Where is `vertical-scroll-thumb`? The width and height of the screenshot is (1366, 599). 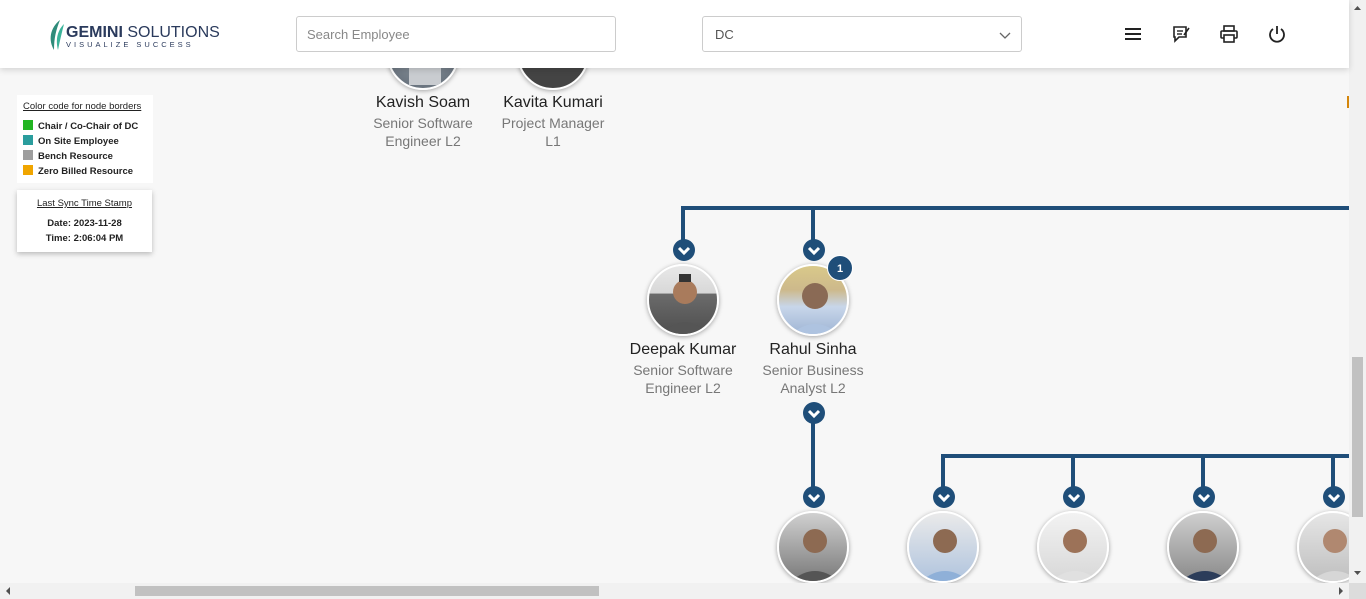 vertical-scroll-thumb is located at coordinates (1357, 437).